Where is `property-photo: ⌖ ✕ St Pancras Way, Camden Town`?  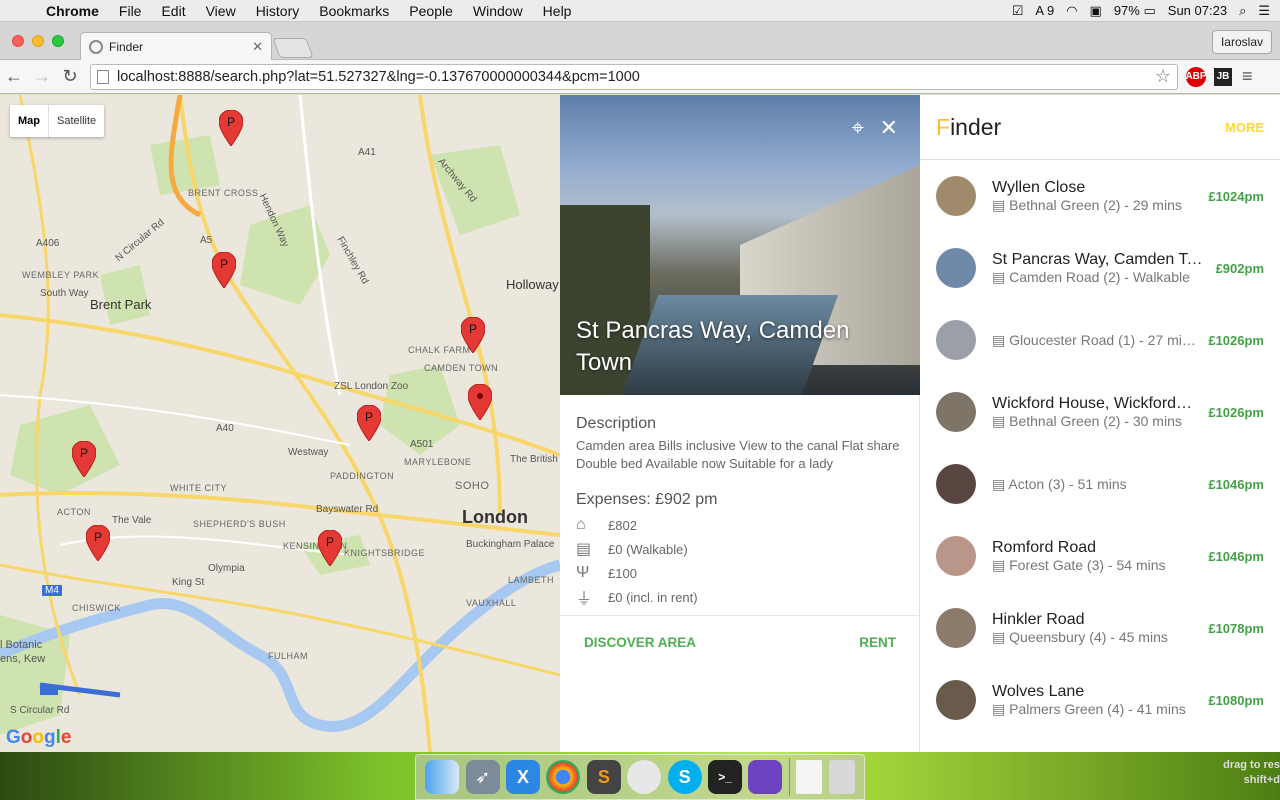 property-photo: ⌖ ✕ St Pancras Way, Camden Town is located at coordinates (740, 245).